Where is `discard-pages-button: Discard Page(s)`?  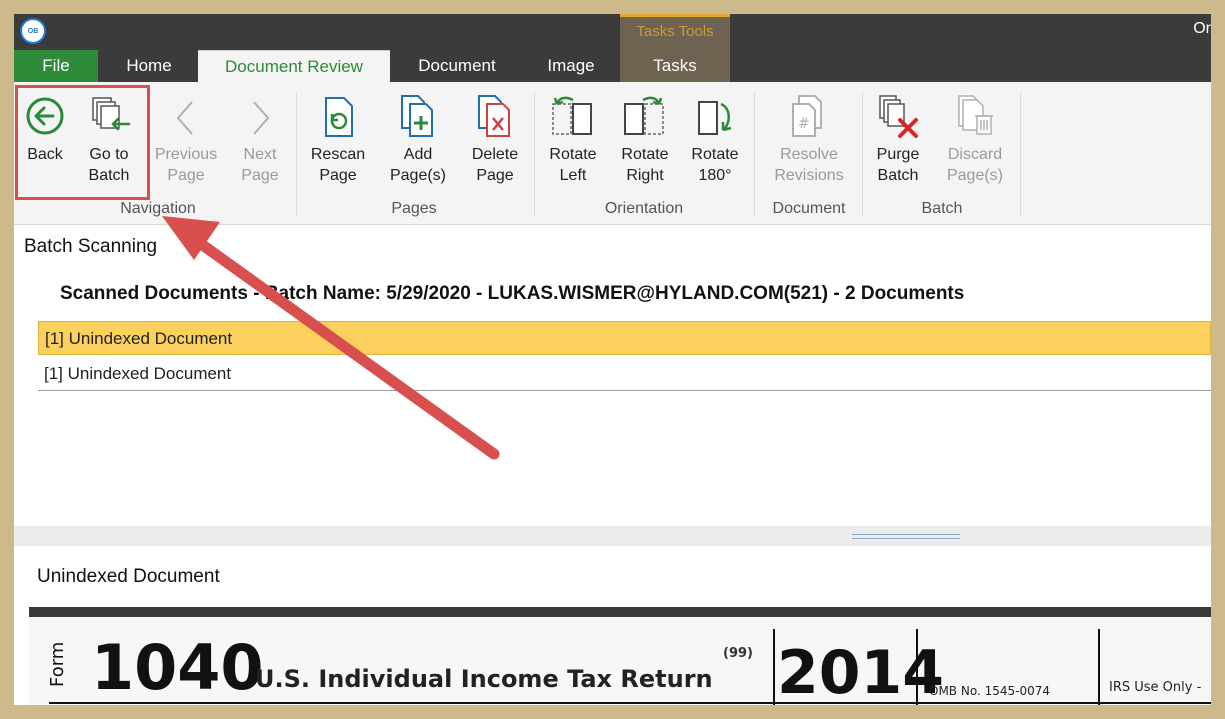
discard-pages-button: Discard Page(s) is located at coordinates (975, 144).